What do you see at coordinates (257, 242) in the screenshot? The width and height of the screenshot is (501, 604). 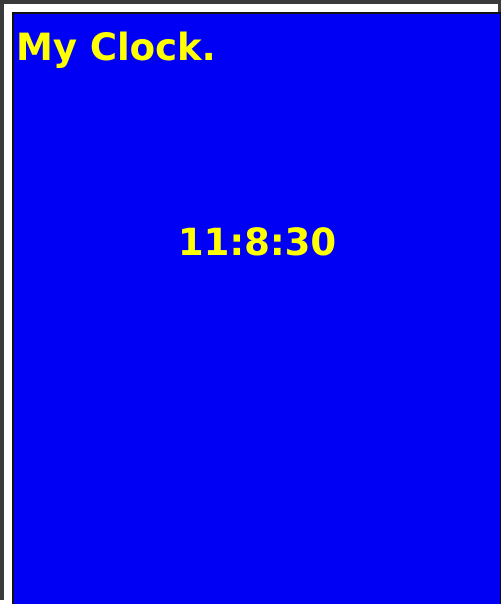 I see `clock-time-display: 11:8:30` at bounding box center [257, 242].